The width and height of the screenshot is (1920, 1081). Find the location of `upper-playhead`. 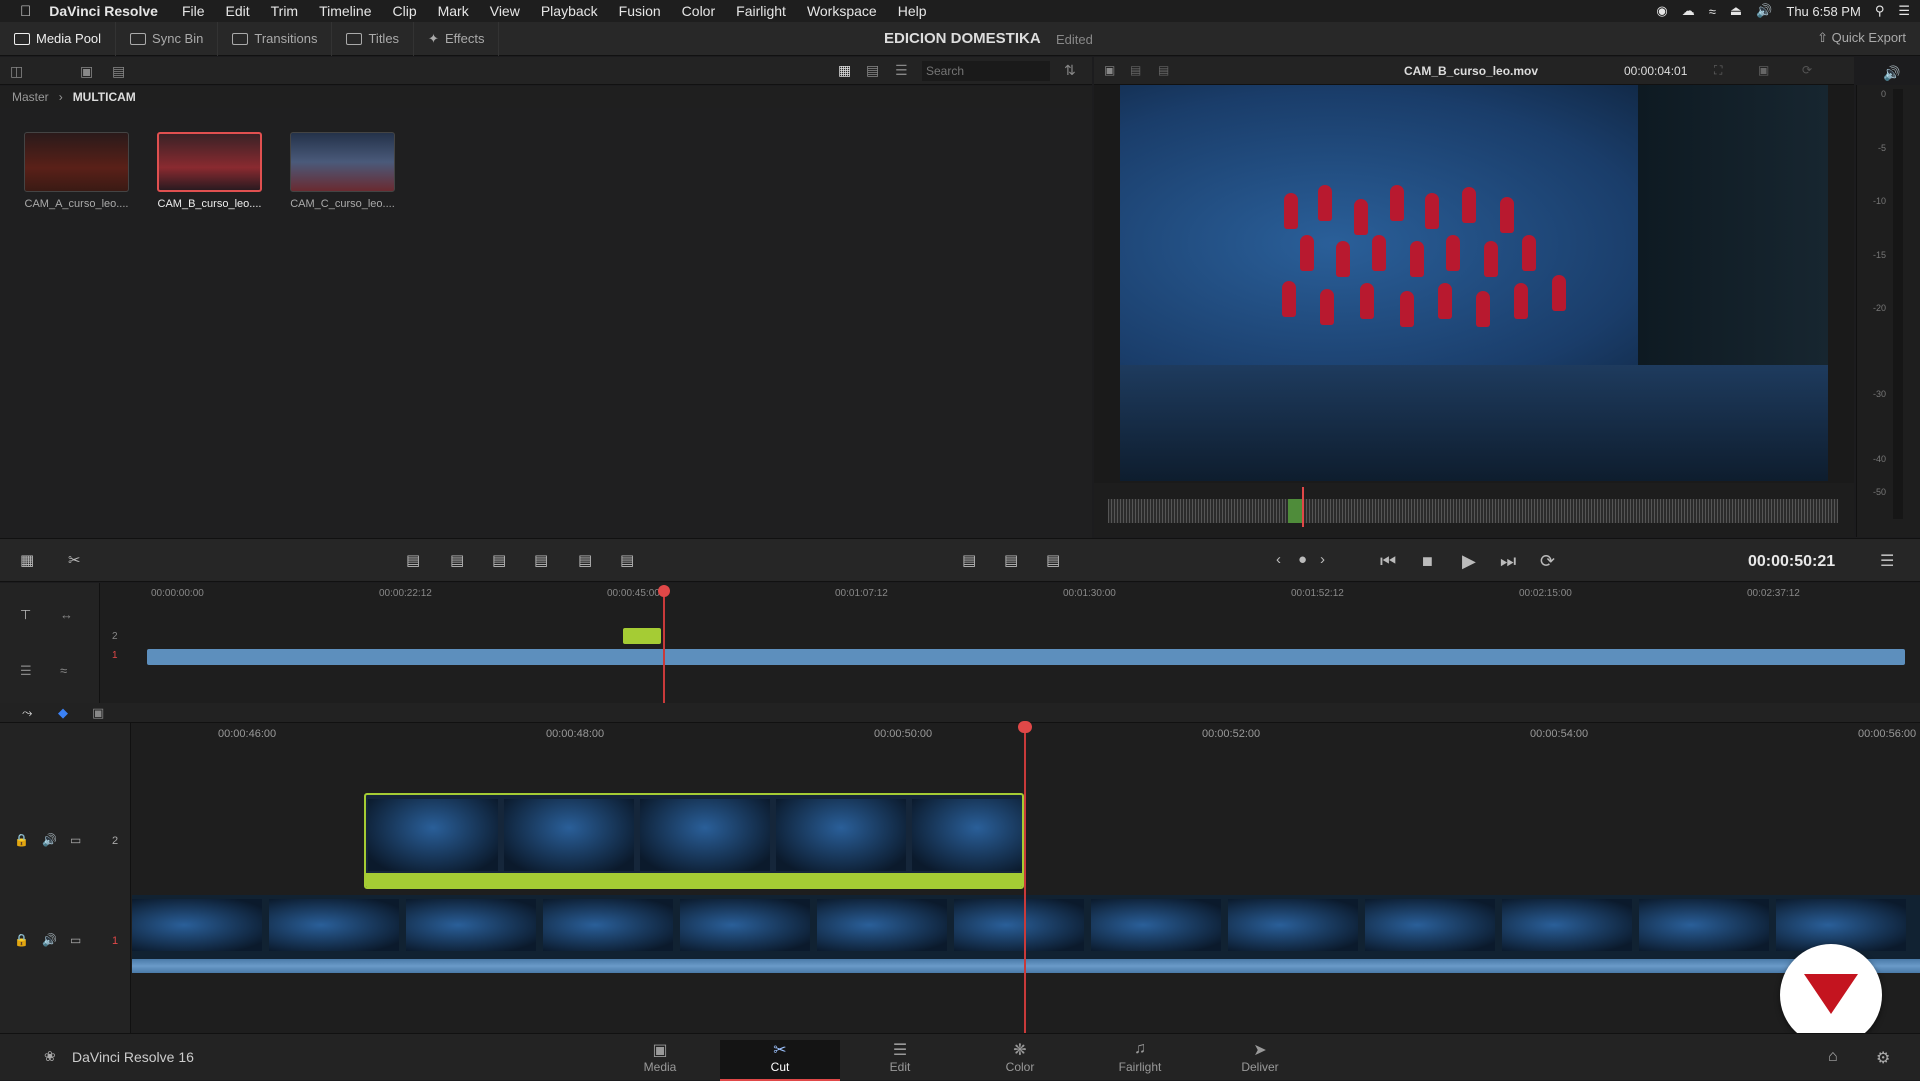

upper-playhead is located at coordinates (664, 644).